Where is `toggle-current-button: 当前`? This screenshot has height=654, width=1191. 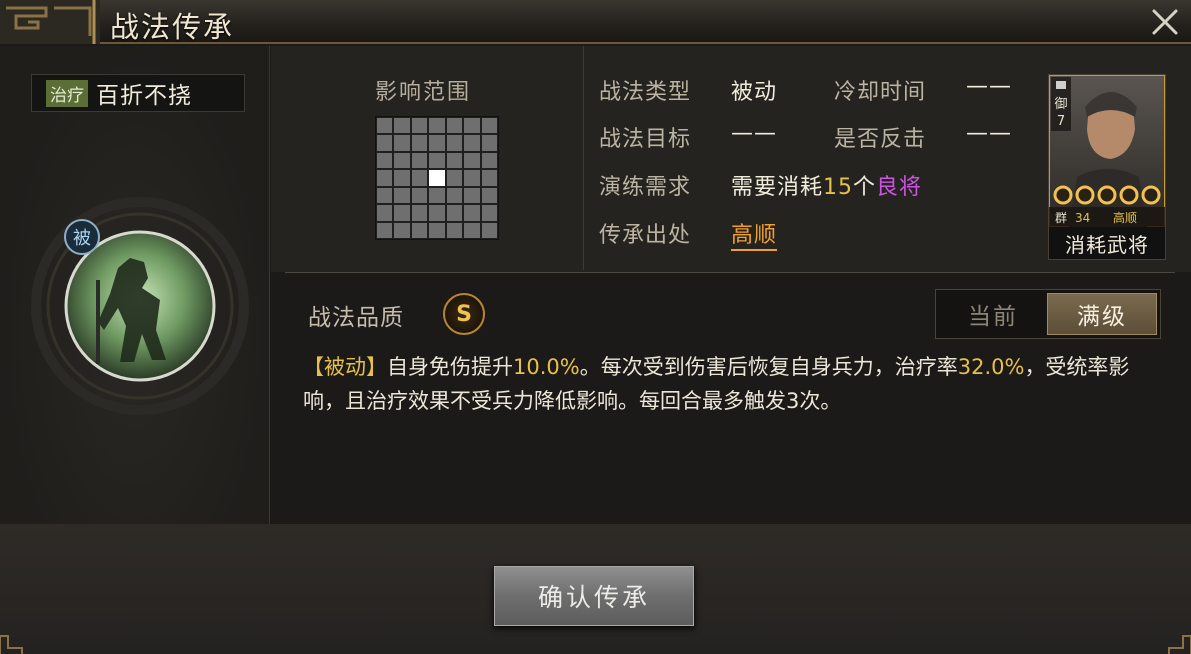
toggle-current-button: 当前 is located at coordinates (993, 314).